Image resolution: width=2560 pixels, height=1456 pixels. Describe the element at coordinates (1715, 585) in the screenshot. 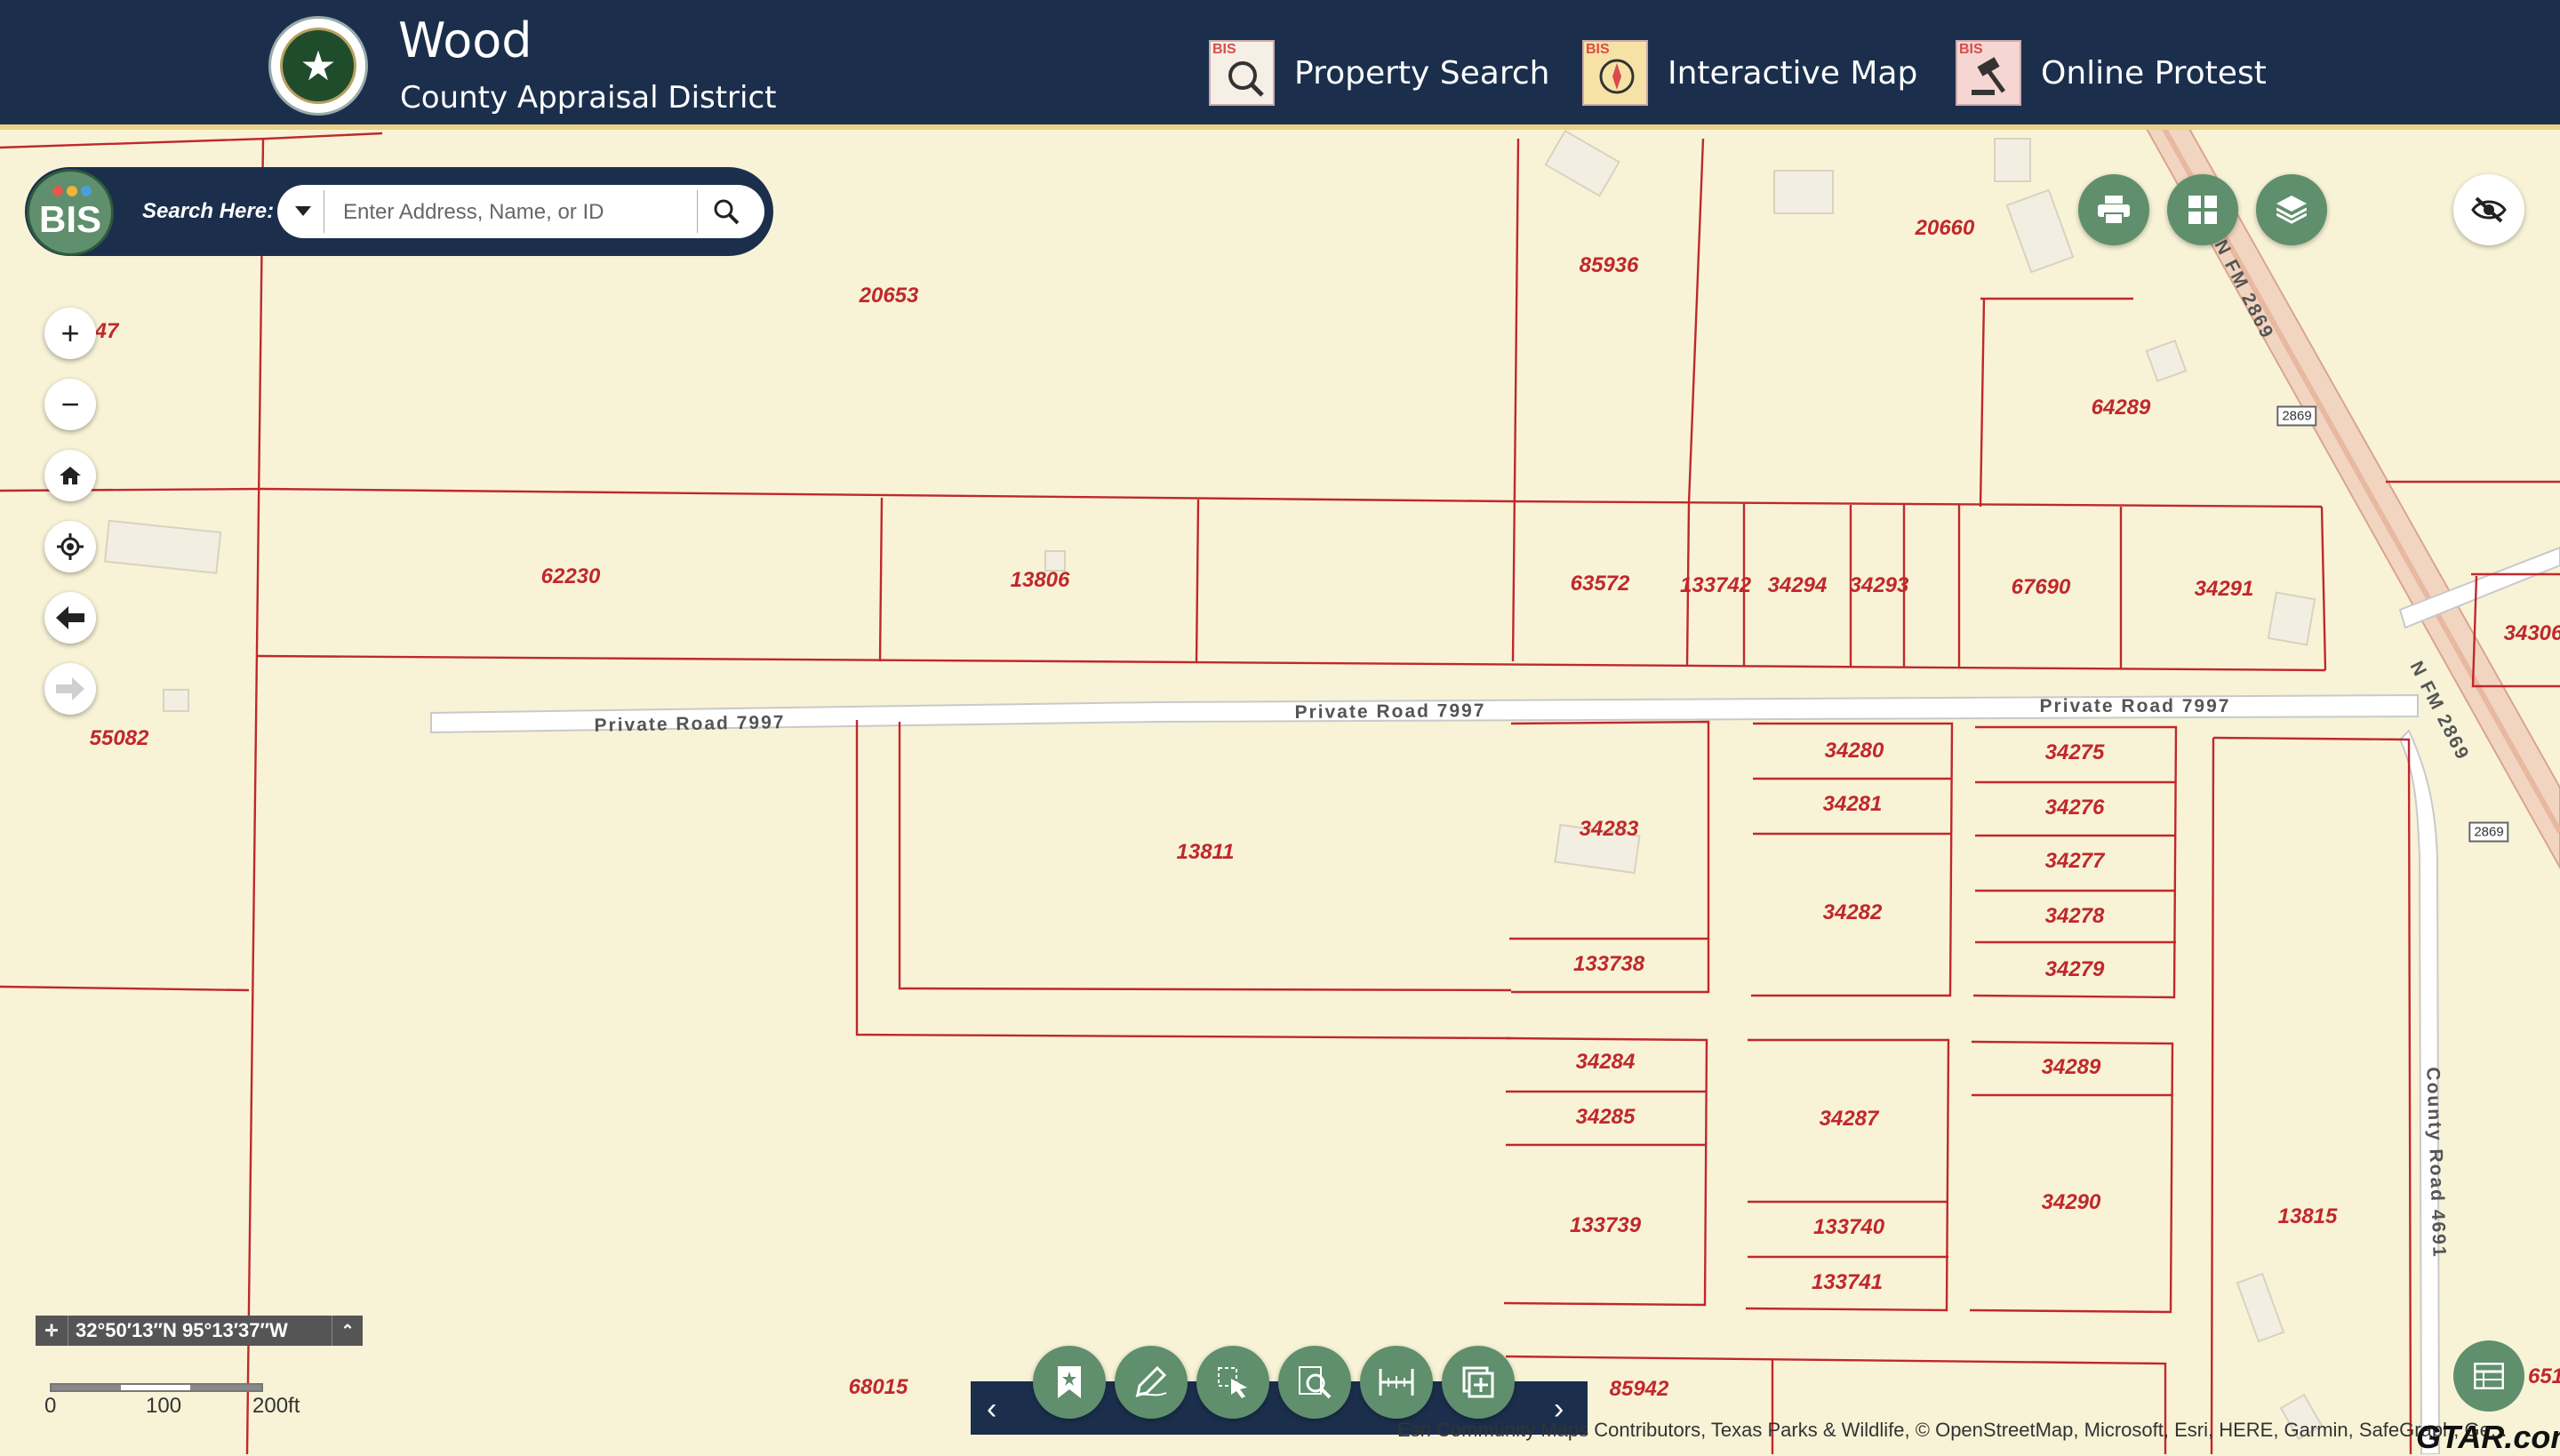

I see `parcel-label: 133742` at that location.